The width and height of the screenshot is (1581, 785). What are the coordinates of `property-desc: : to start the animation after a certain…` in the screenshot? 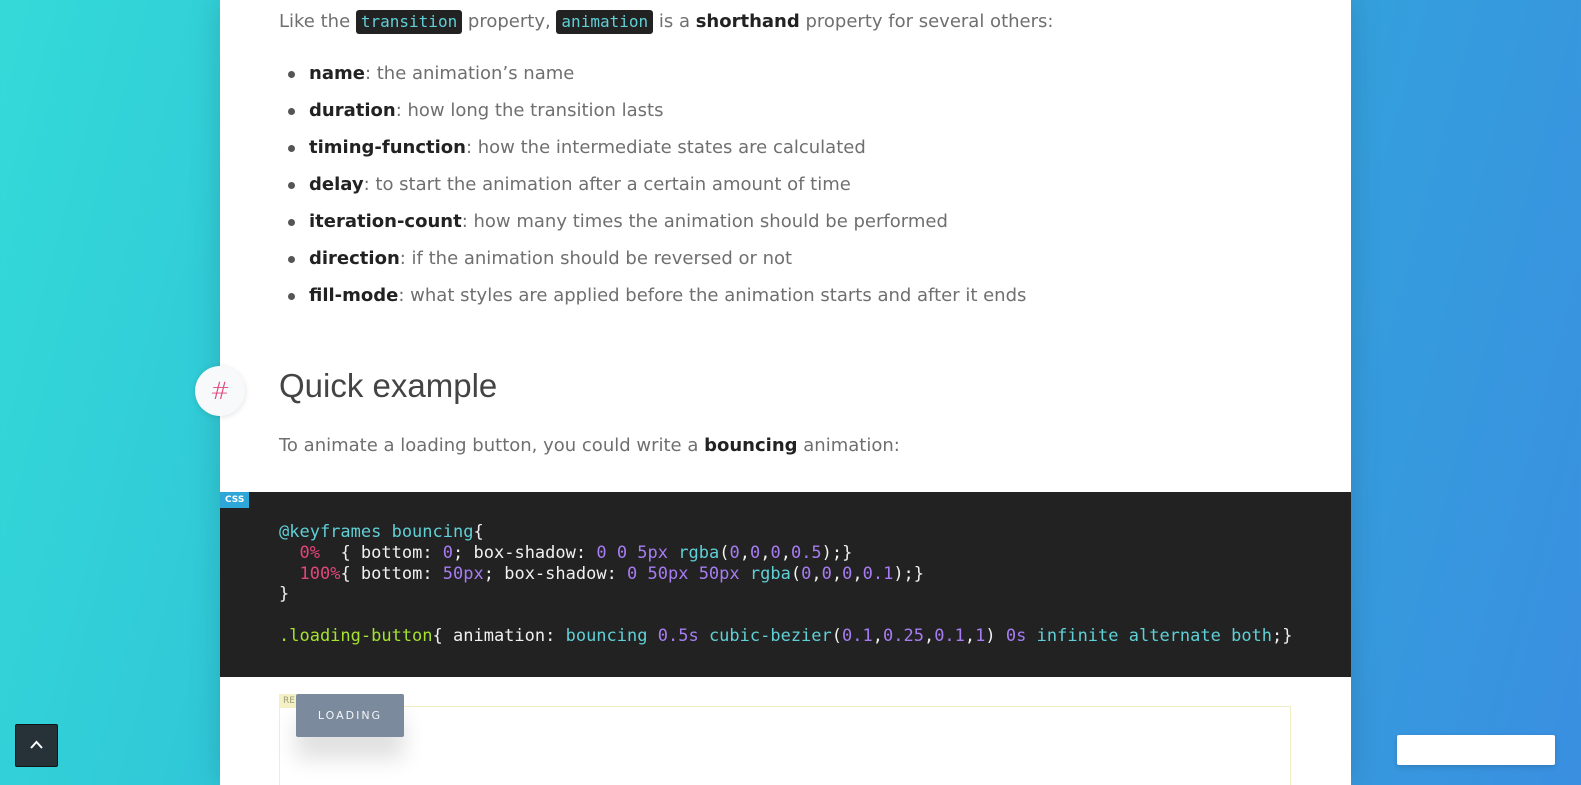 It's located at (607, 184).